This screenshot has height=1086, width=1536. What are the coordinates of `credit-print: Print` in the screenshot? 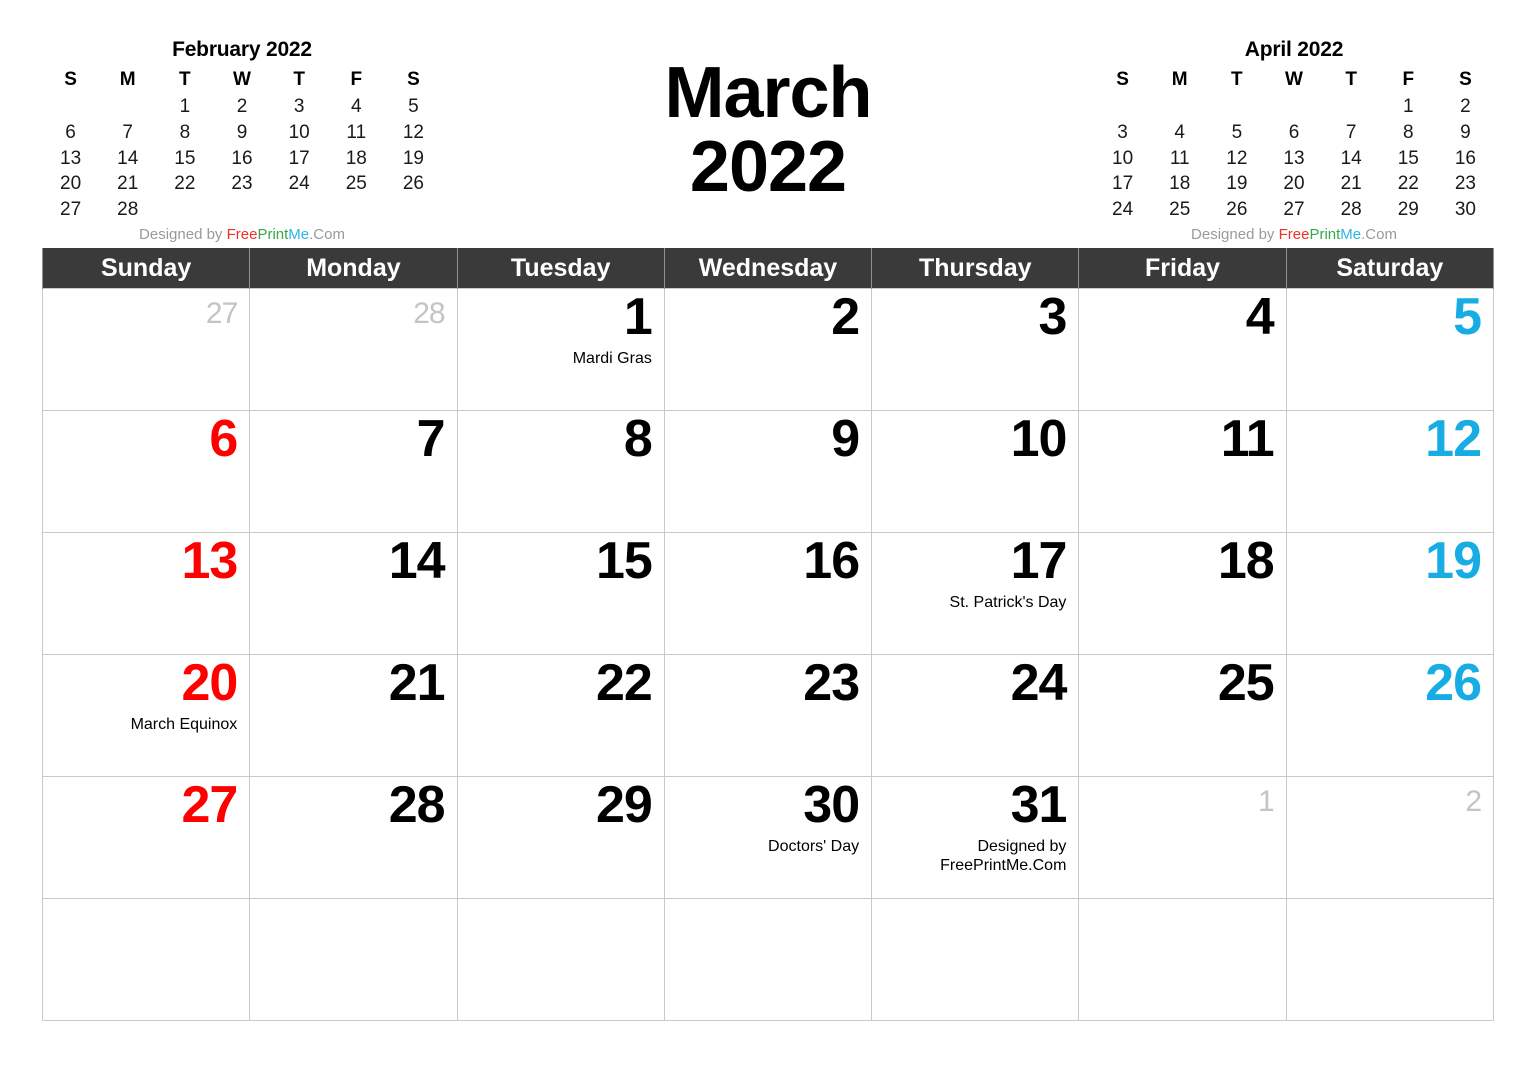 It's located at (273, 234).